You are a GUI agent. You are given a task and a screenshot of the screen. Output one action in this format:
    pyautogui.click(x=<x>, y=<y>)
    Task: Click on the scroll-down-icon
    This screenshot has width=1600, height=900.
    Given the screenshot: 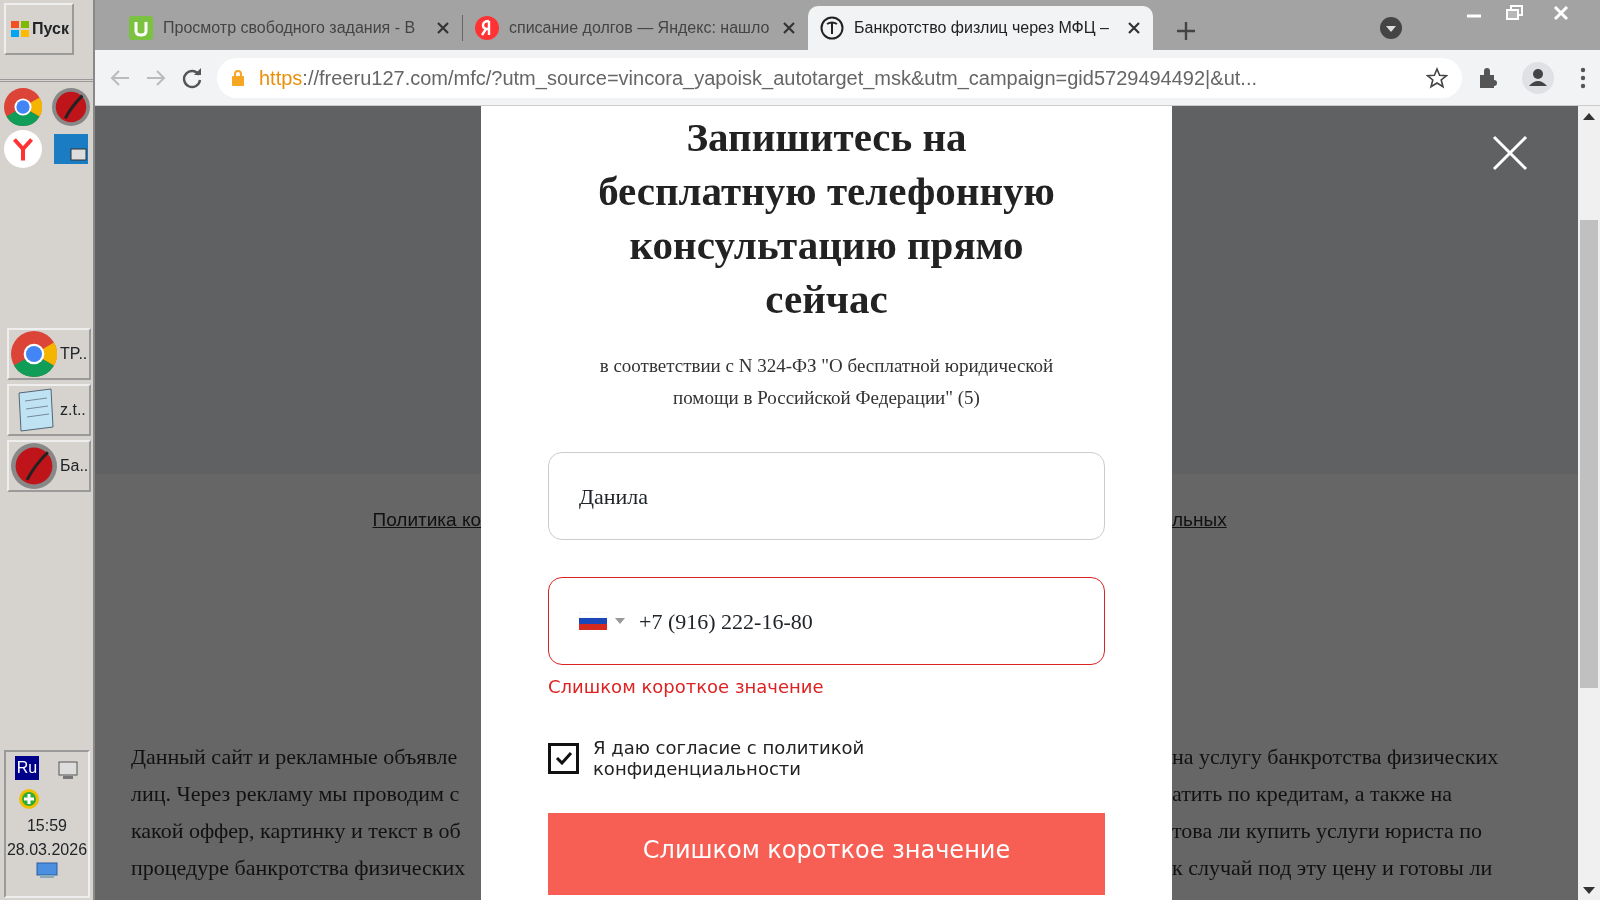 What is the action you would take?
    pyautogui.click(x=1589, y=891)
    